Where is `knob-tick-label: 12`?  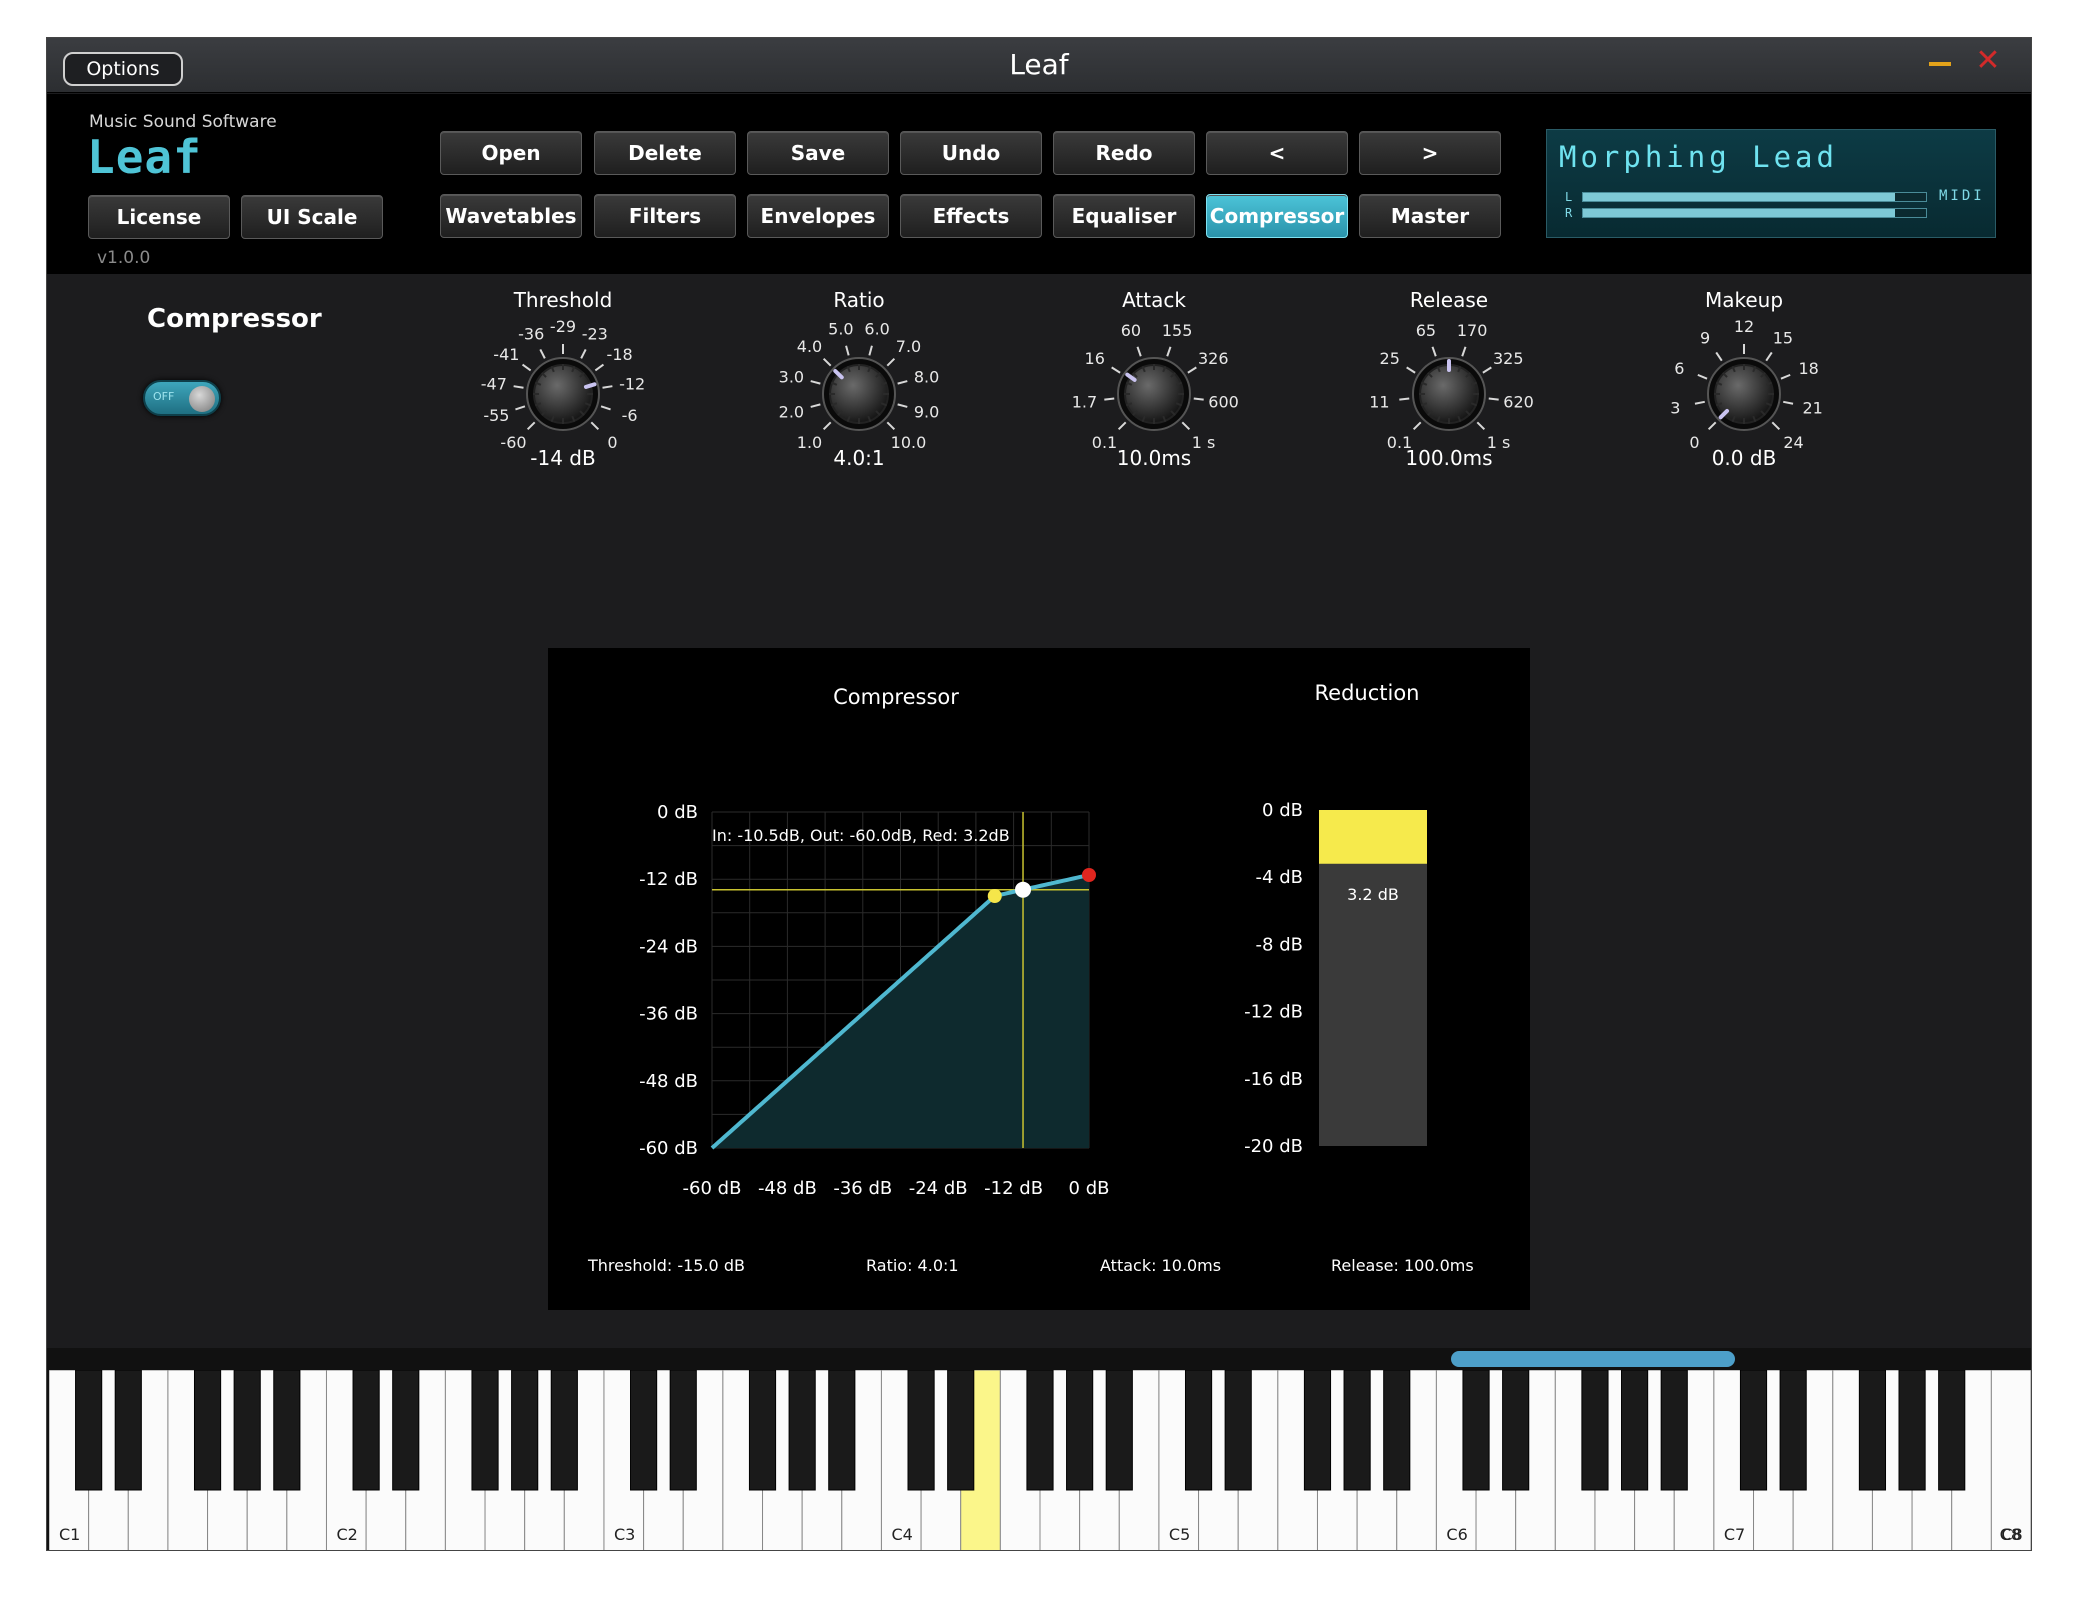
knob-tick-label: 12 is located at coordinates (1744, 326).